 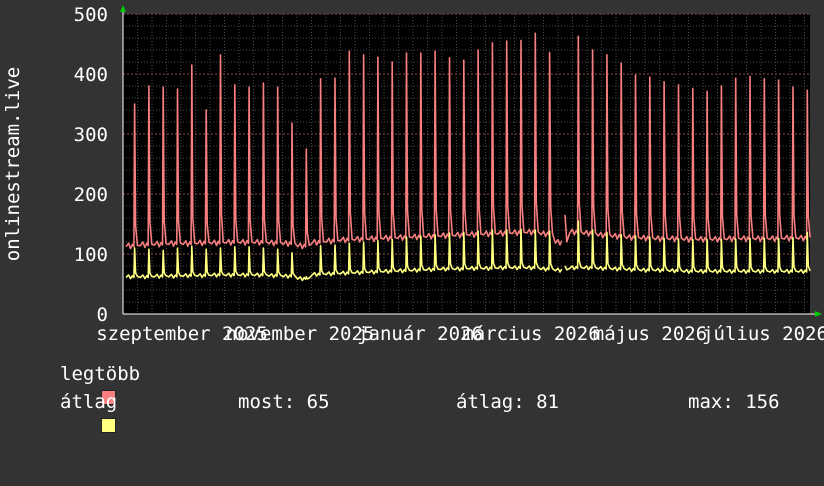 I want to click on stat-average: átlag: 81, so click(x=507, y=402).